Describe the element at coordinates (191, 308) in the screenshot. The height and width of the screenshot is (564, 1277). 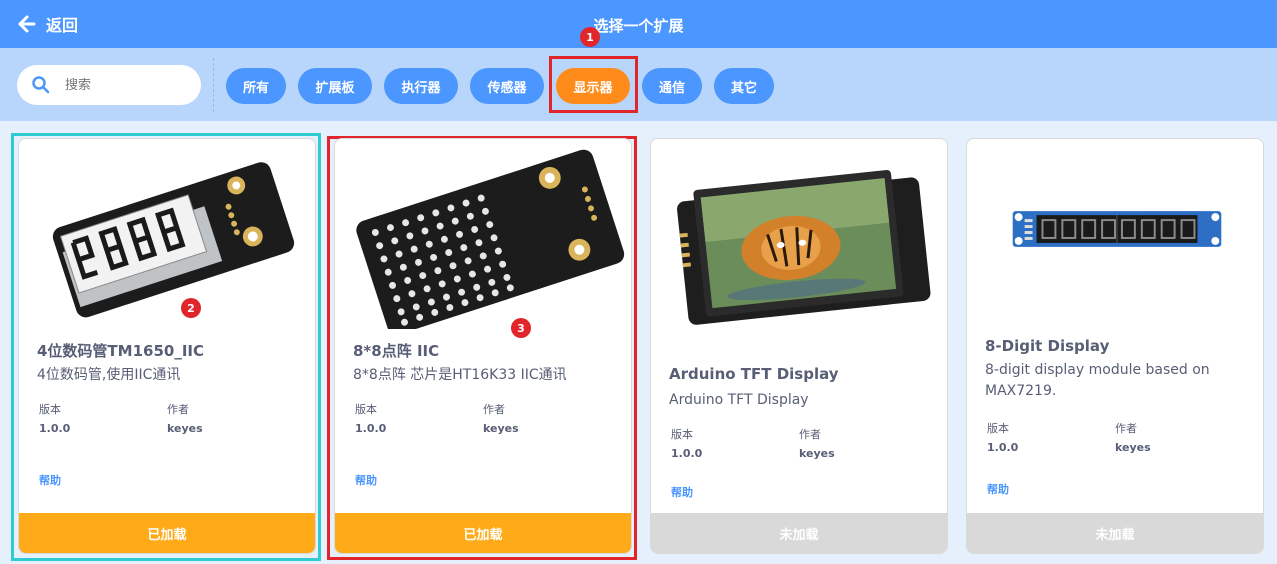
I see `step-badge-2: 2` at that location.